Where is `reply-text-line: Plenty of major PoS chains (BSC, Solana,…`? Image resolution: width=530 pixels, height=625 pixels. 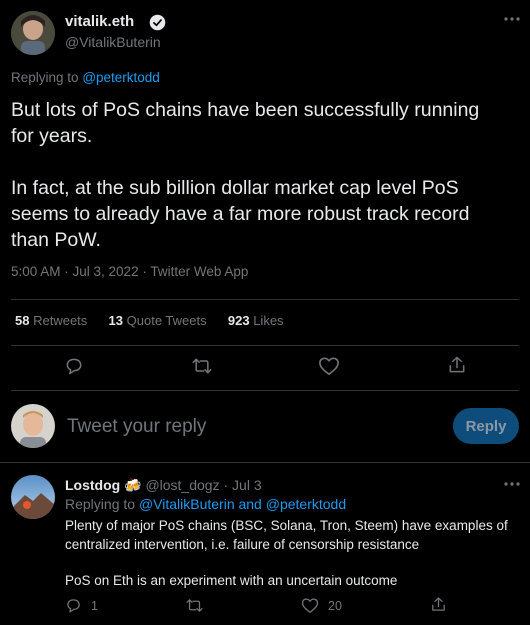
reply-text-line: Plenty of major PoS chains (BSC, Solana,… is located at coordinates (286, 525).